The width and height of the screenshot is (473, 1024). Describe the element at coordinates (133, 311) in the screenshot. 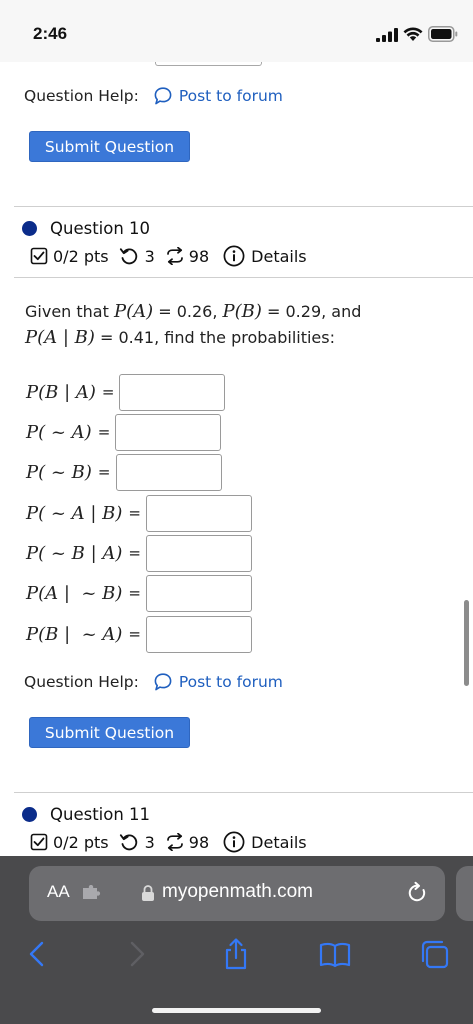

I see `math-pa: P(A)` at that location.